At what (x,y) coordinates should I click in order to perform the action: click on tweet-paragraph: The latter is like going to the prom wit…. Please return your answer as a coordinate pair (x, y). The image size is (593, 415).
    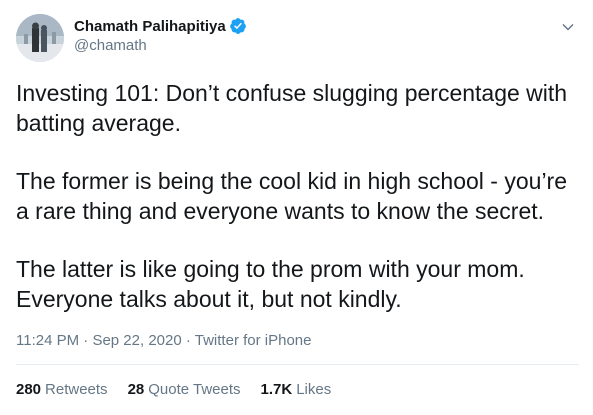
    Looking at the image, I should click on (270, 284).